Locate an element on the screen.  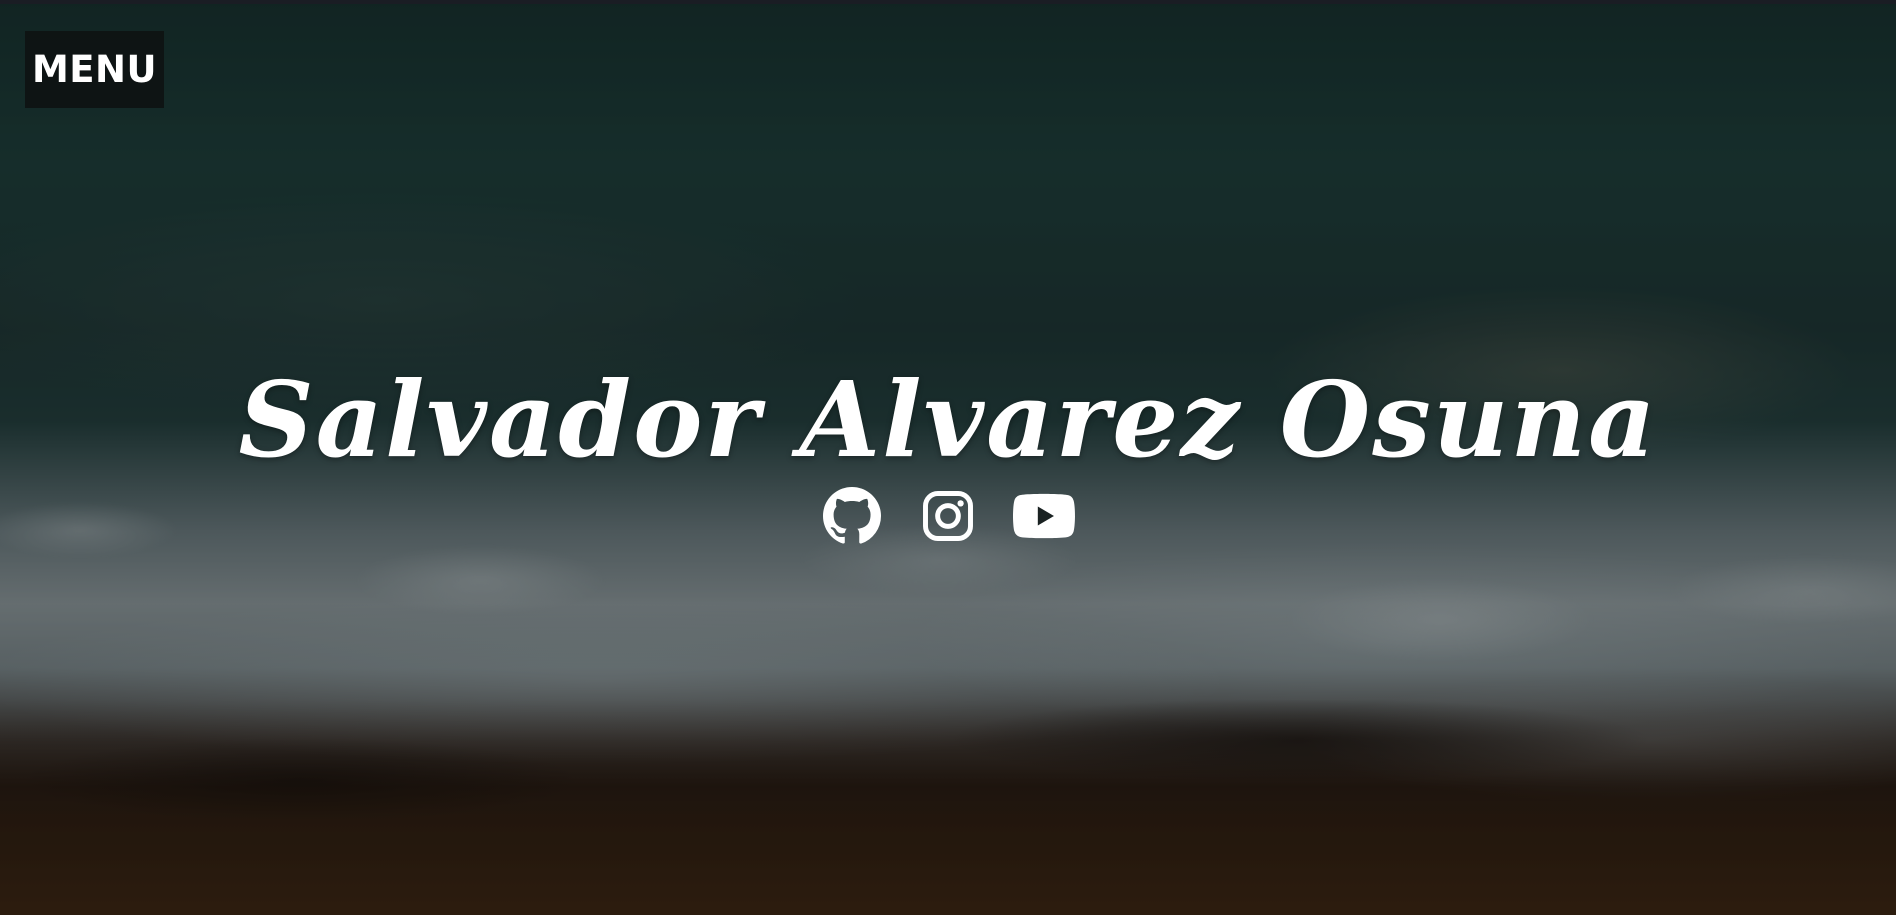
instagram-icon is located at coordinates (948, 516).